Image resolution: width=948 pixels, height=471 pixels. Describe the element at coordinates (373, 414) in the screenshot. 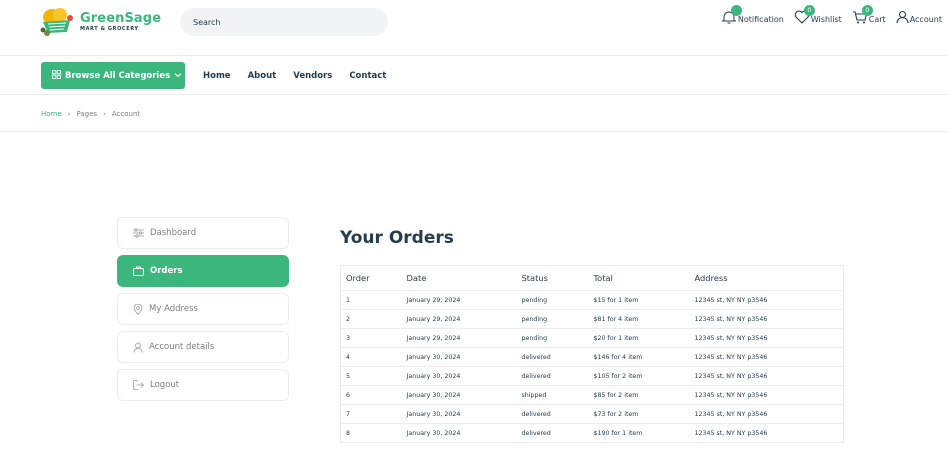

I see `order-number: 7` at that location.